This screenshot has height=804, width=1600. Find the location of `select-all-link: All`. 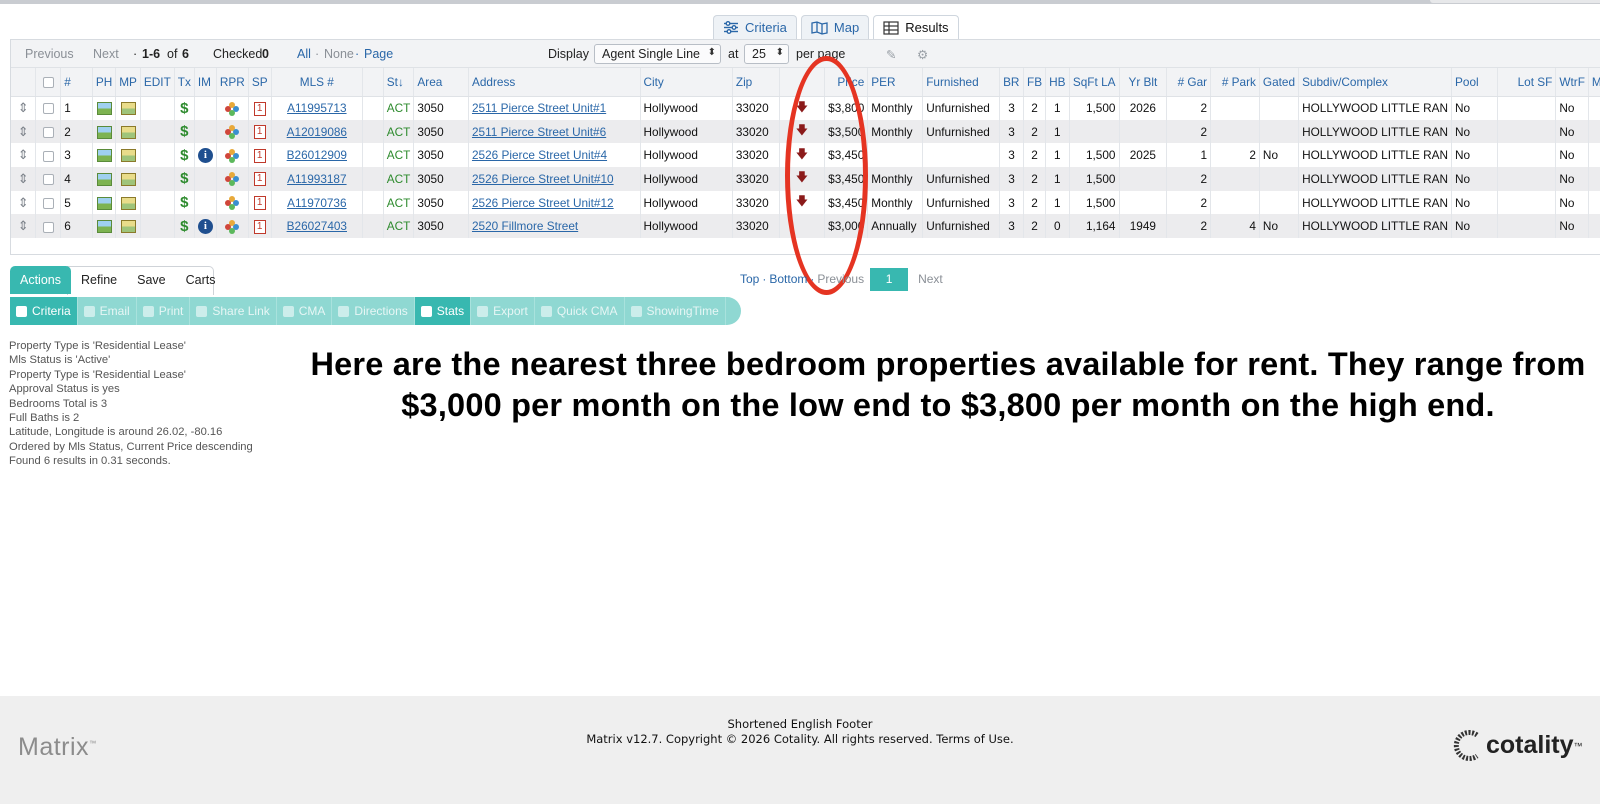

select-all-link: All is located at coordinates (304, 54).